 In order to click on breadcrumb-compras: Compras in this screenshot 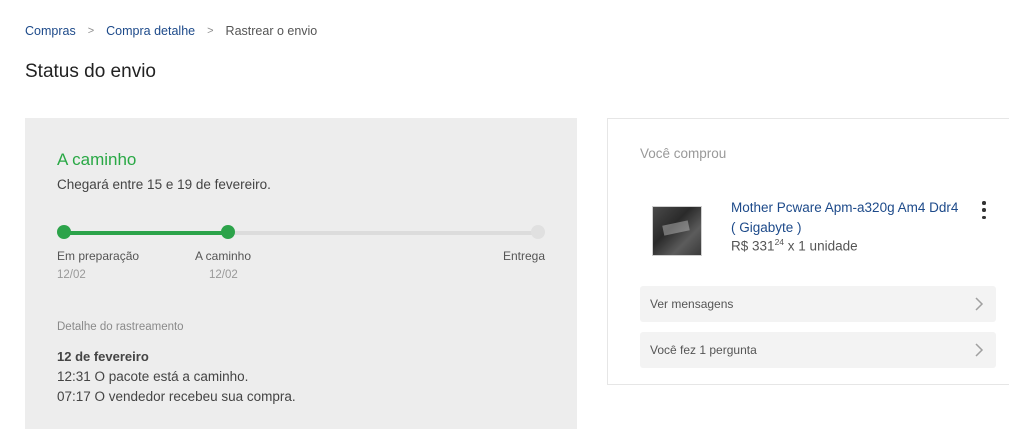, I will do `click(50, 31)`.